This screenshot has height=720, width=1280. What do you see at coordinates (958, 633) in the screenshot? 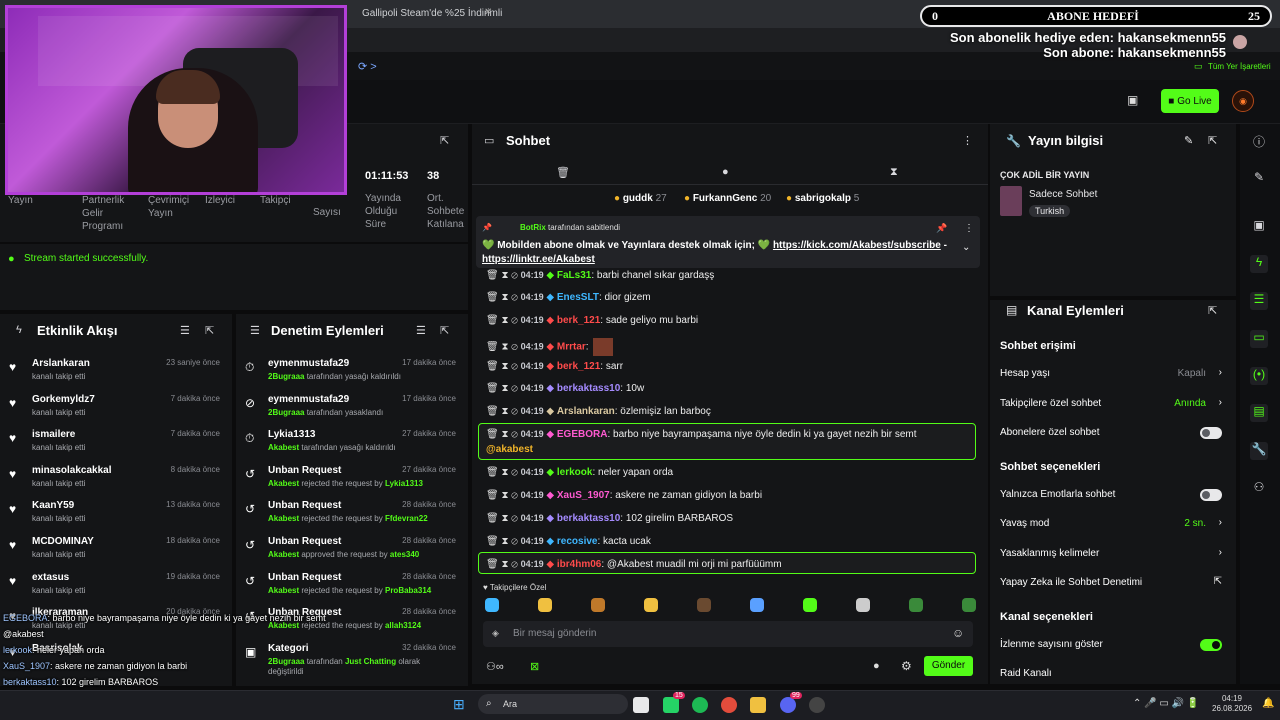
I see `emoji-icon: ☺` at bounding box center [958, 633].